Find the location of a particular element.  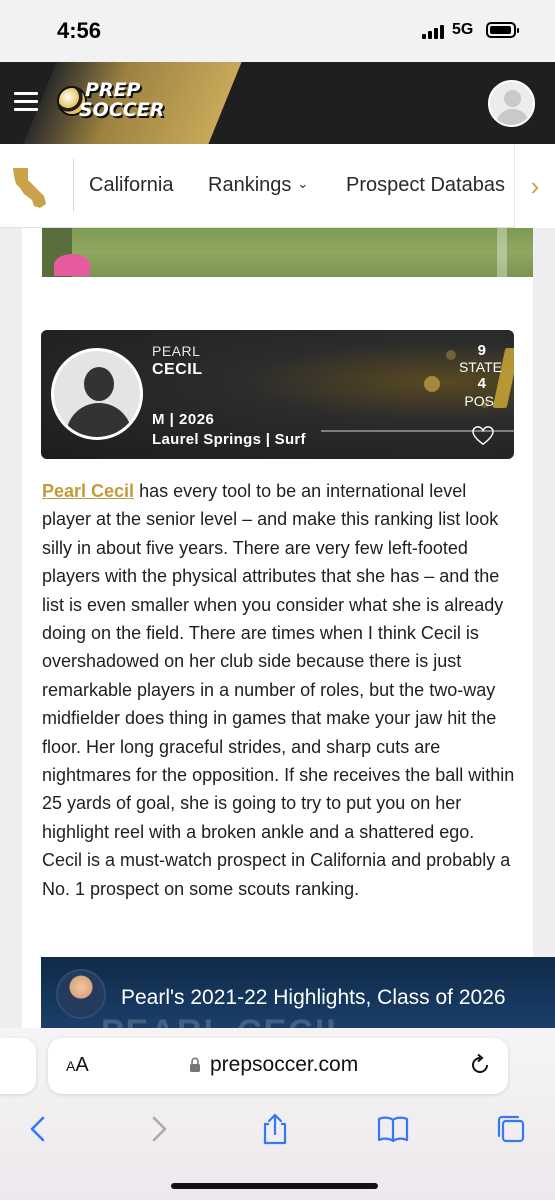

share-icon is located at coordinates (275, 1129).